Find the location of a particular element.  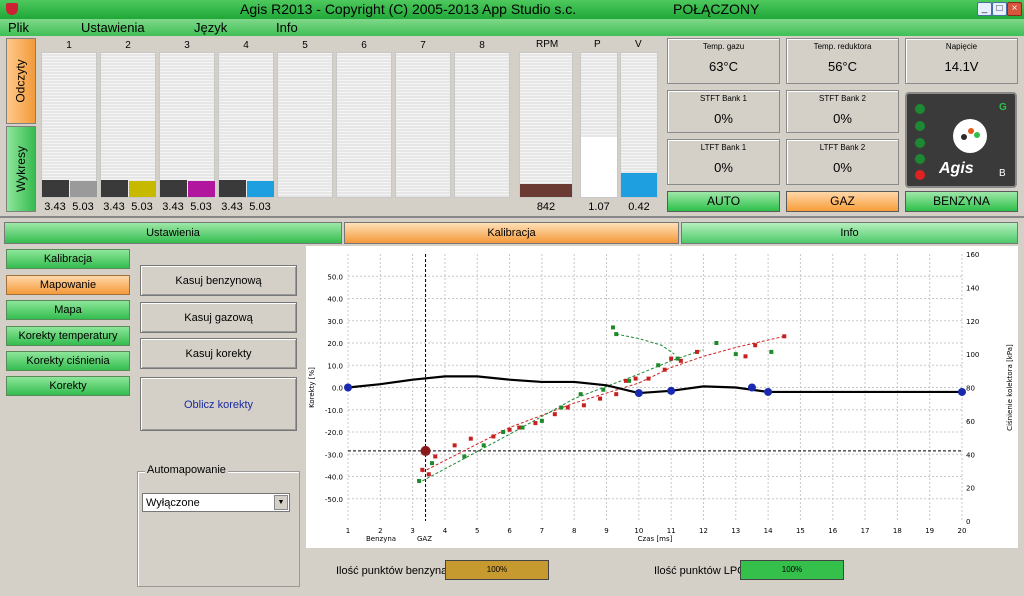

subtab-mapa: Mapa is located at coordinates (68, 310).